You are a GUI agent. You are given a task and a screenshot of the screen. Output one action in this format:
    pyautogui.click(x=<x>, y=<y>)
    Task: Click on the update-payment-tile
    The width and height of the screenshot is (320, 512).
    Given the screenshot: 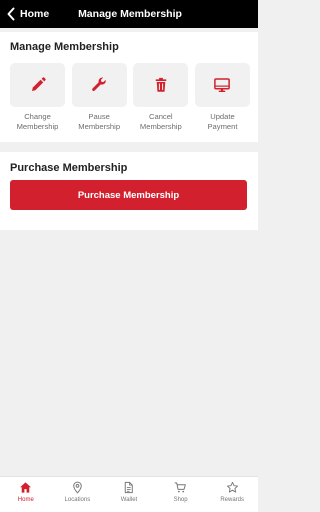 What is the action you would take?
    pyautogui.click(x=222, y=85)
    